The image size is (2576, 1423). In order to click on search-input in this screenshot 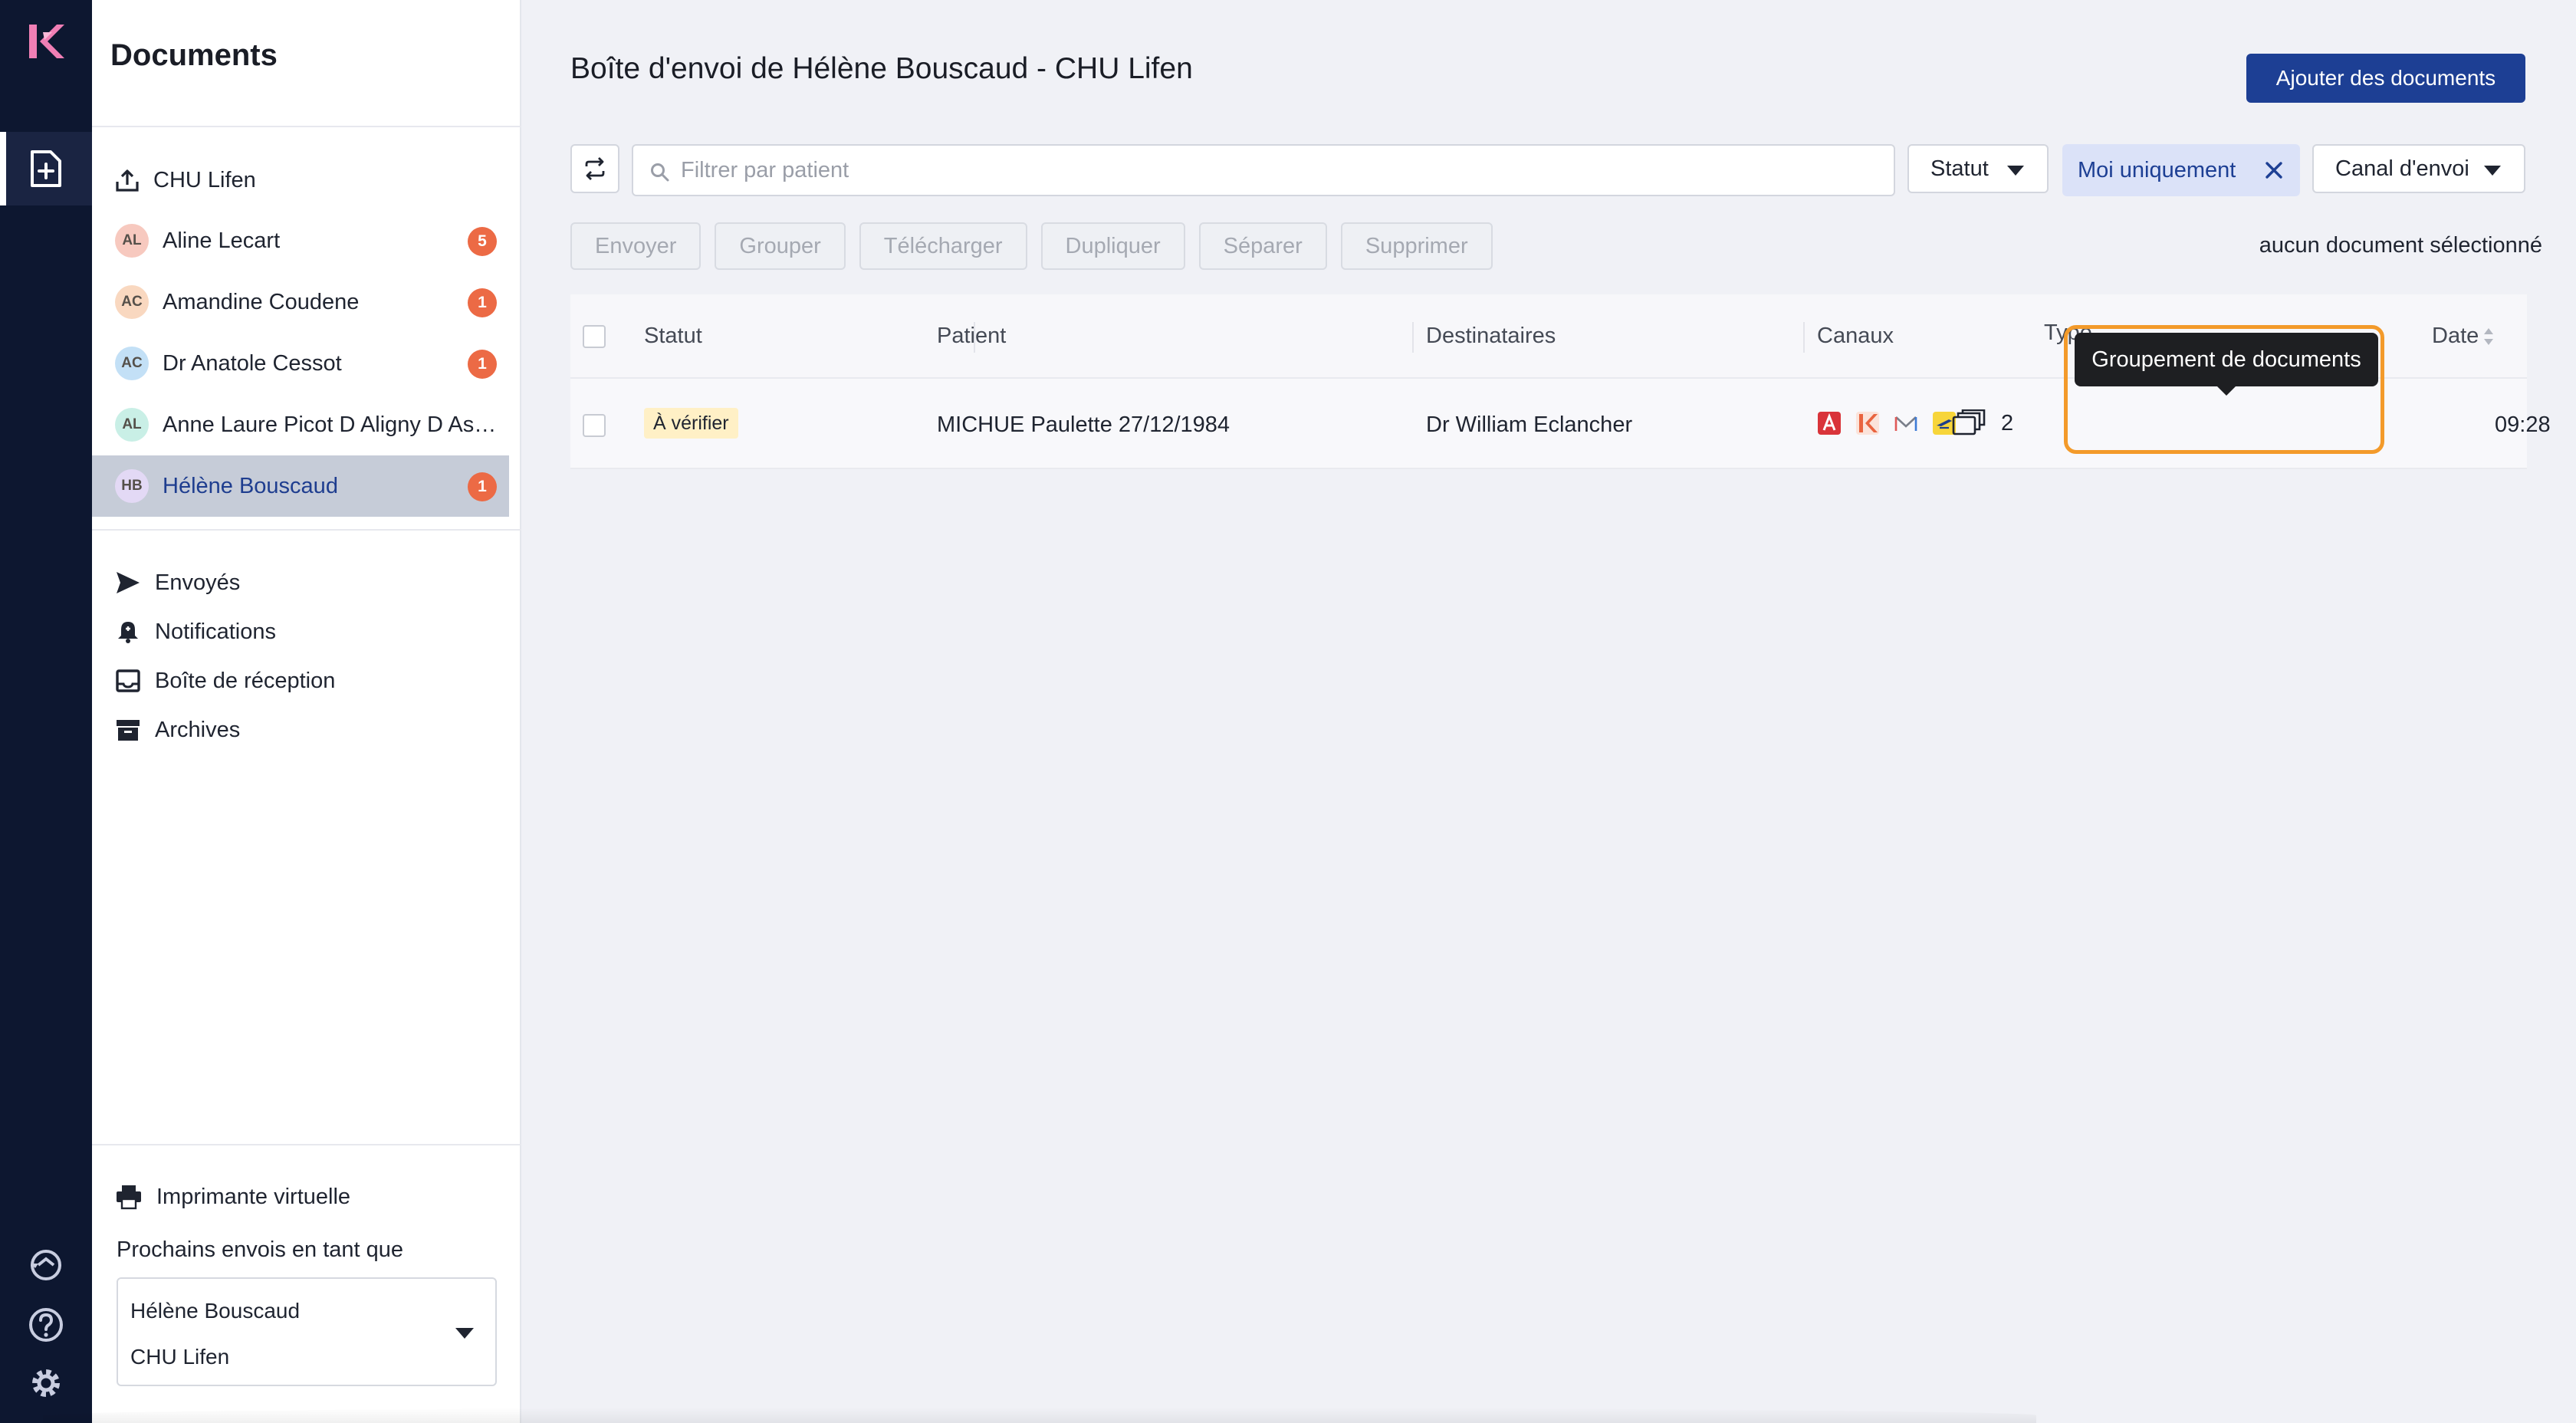, I will do `click(1279, 170)`.